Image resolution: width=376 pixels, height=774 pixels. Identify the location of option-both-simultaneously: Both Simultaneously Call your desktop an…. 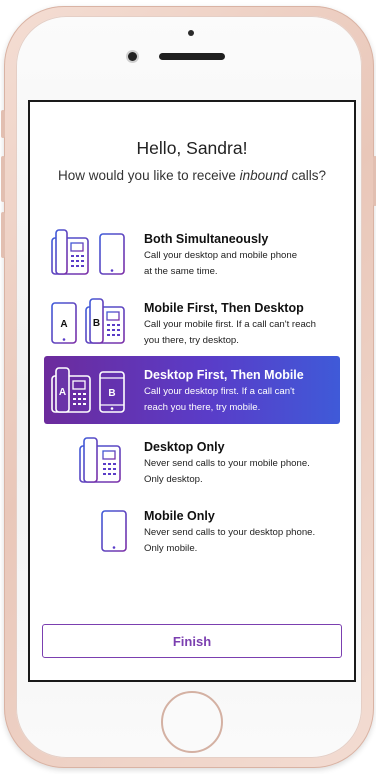
(192, 262).